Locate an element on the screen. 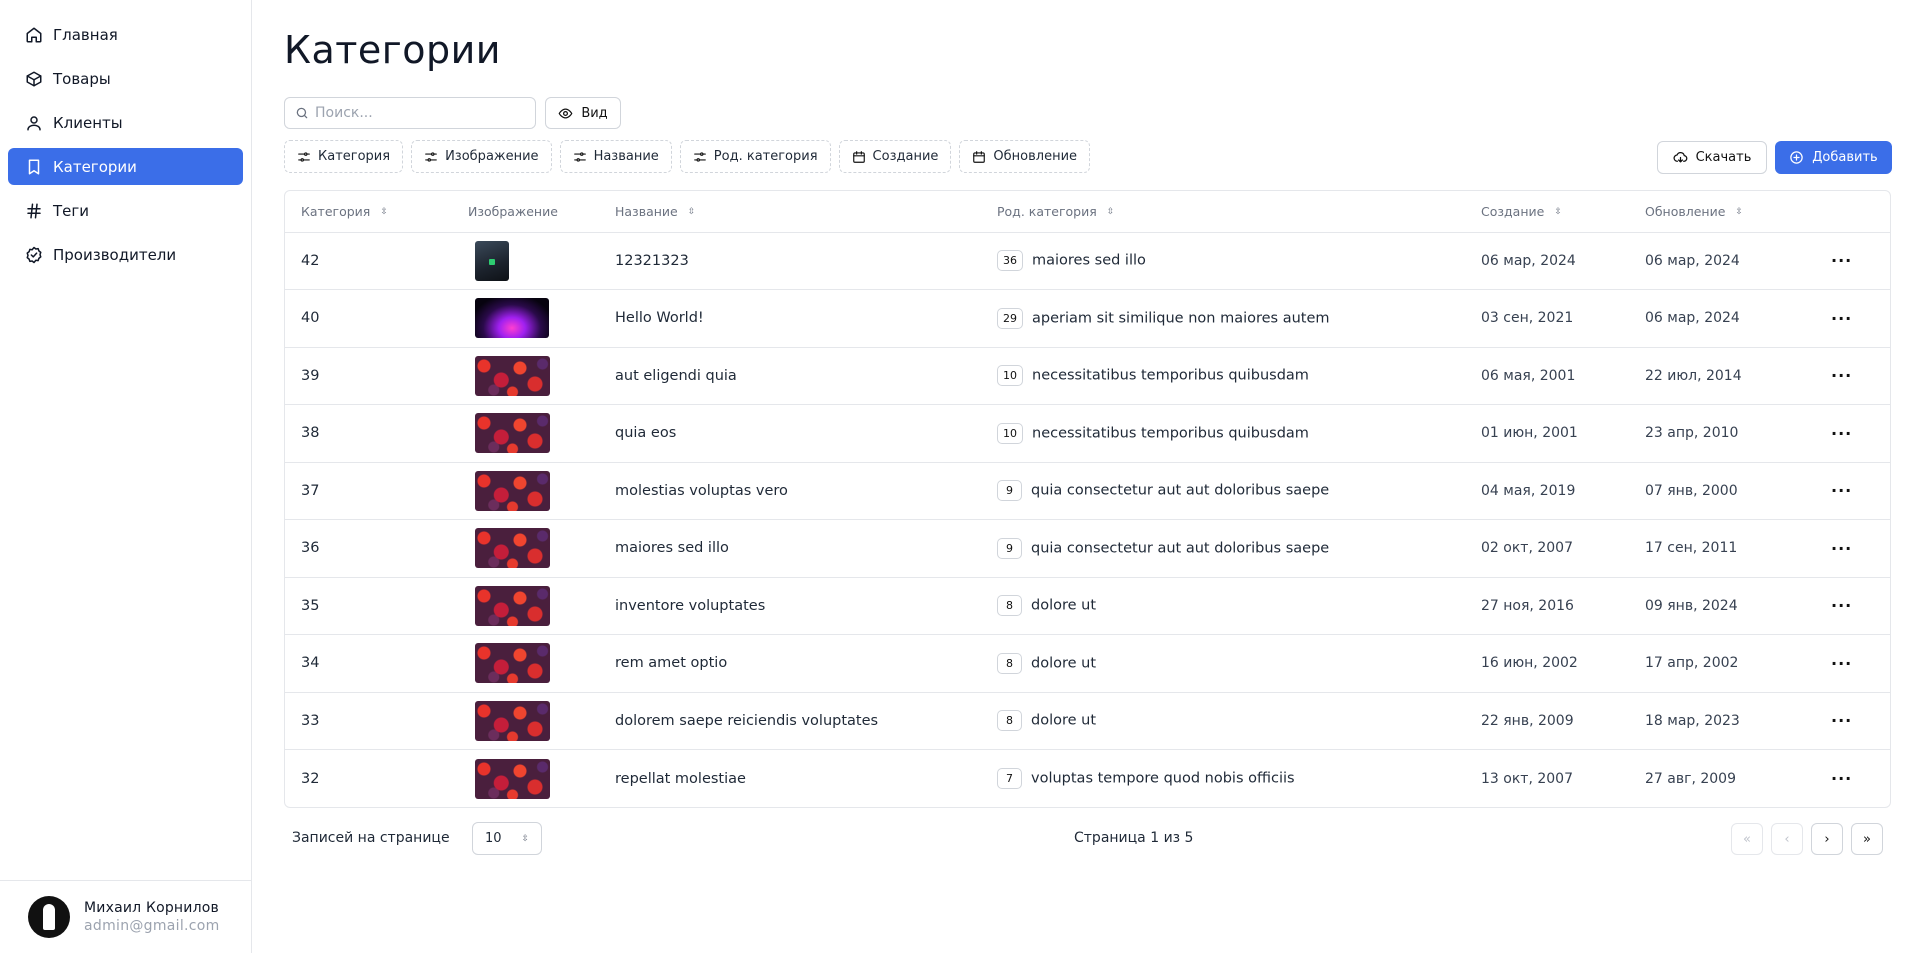  sidebar-item-categories: Категории is located at coordinates (125, 166).